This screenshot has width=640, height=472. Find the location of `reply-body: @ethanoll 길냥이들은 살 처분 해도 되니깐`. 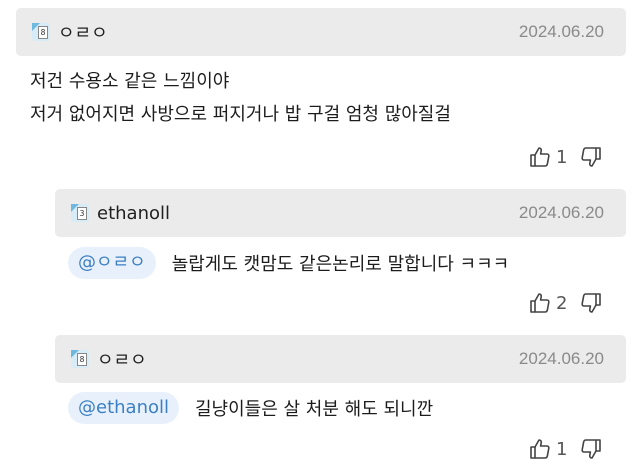

reply-body: @ethanoll 길냥이들은 살 처분 해도 되니깐 is located at coordinates (250, 408).